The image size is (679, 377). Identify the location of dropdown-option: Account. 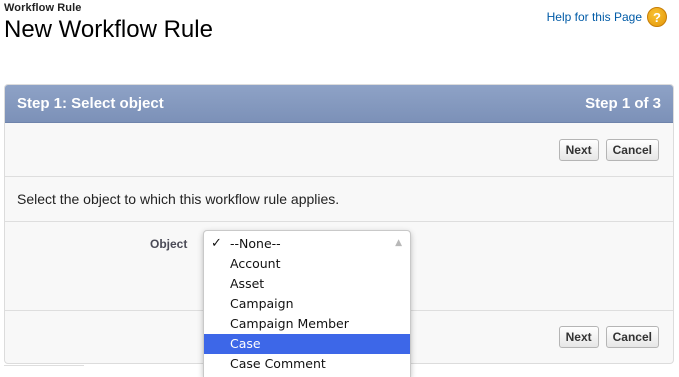
(307, 264).